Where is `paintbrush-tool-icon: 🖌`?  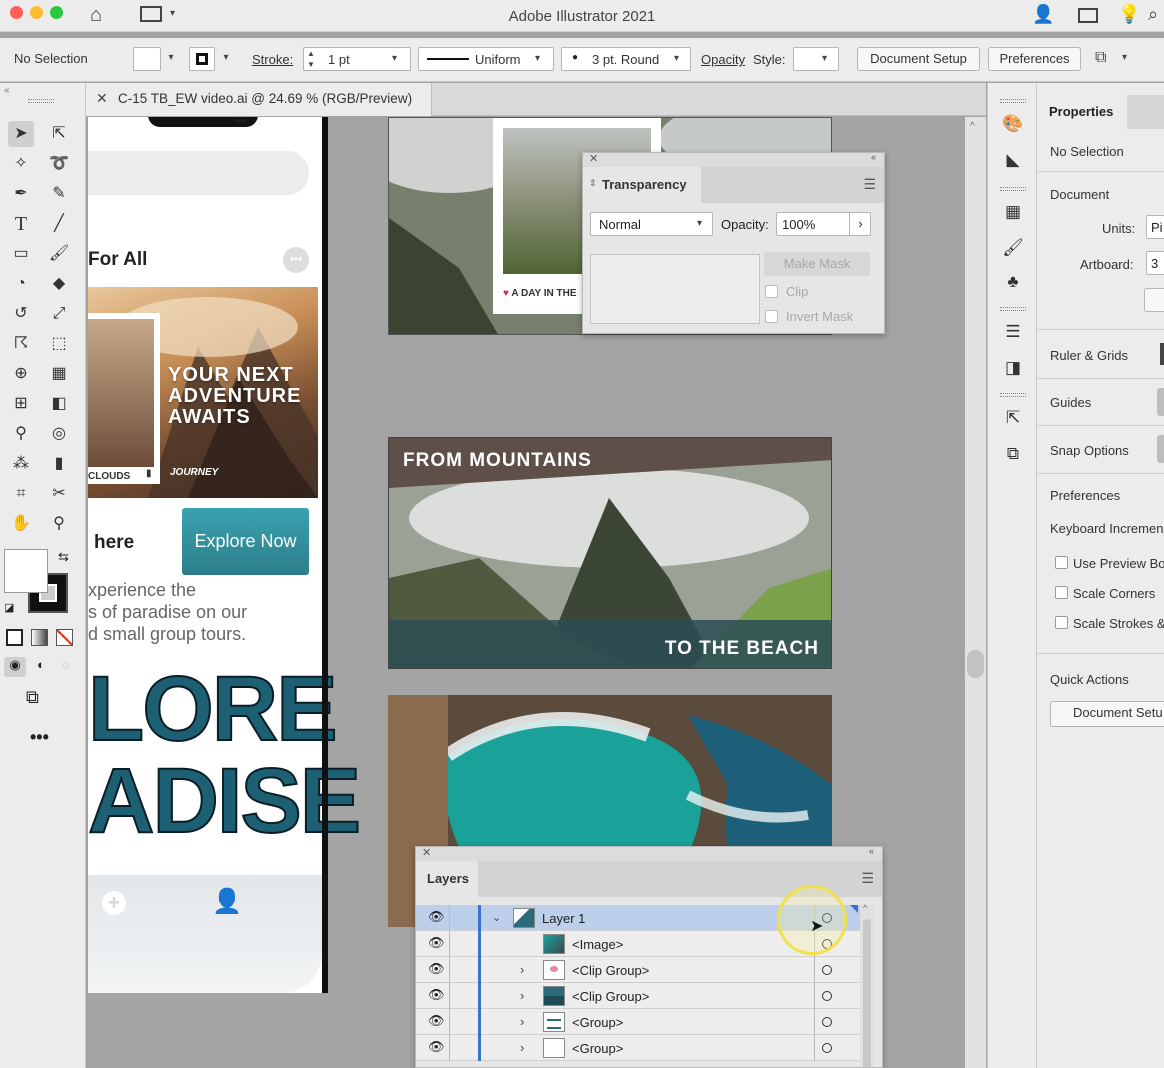
paintbrush-tool-icon: 🖌 is located at coordinates (59, 254).